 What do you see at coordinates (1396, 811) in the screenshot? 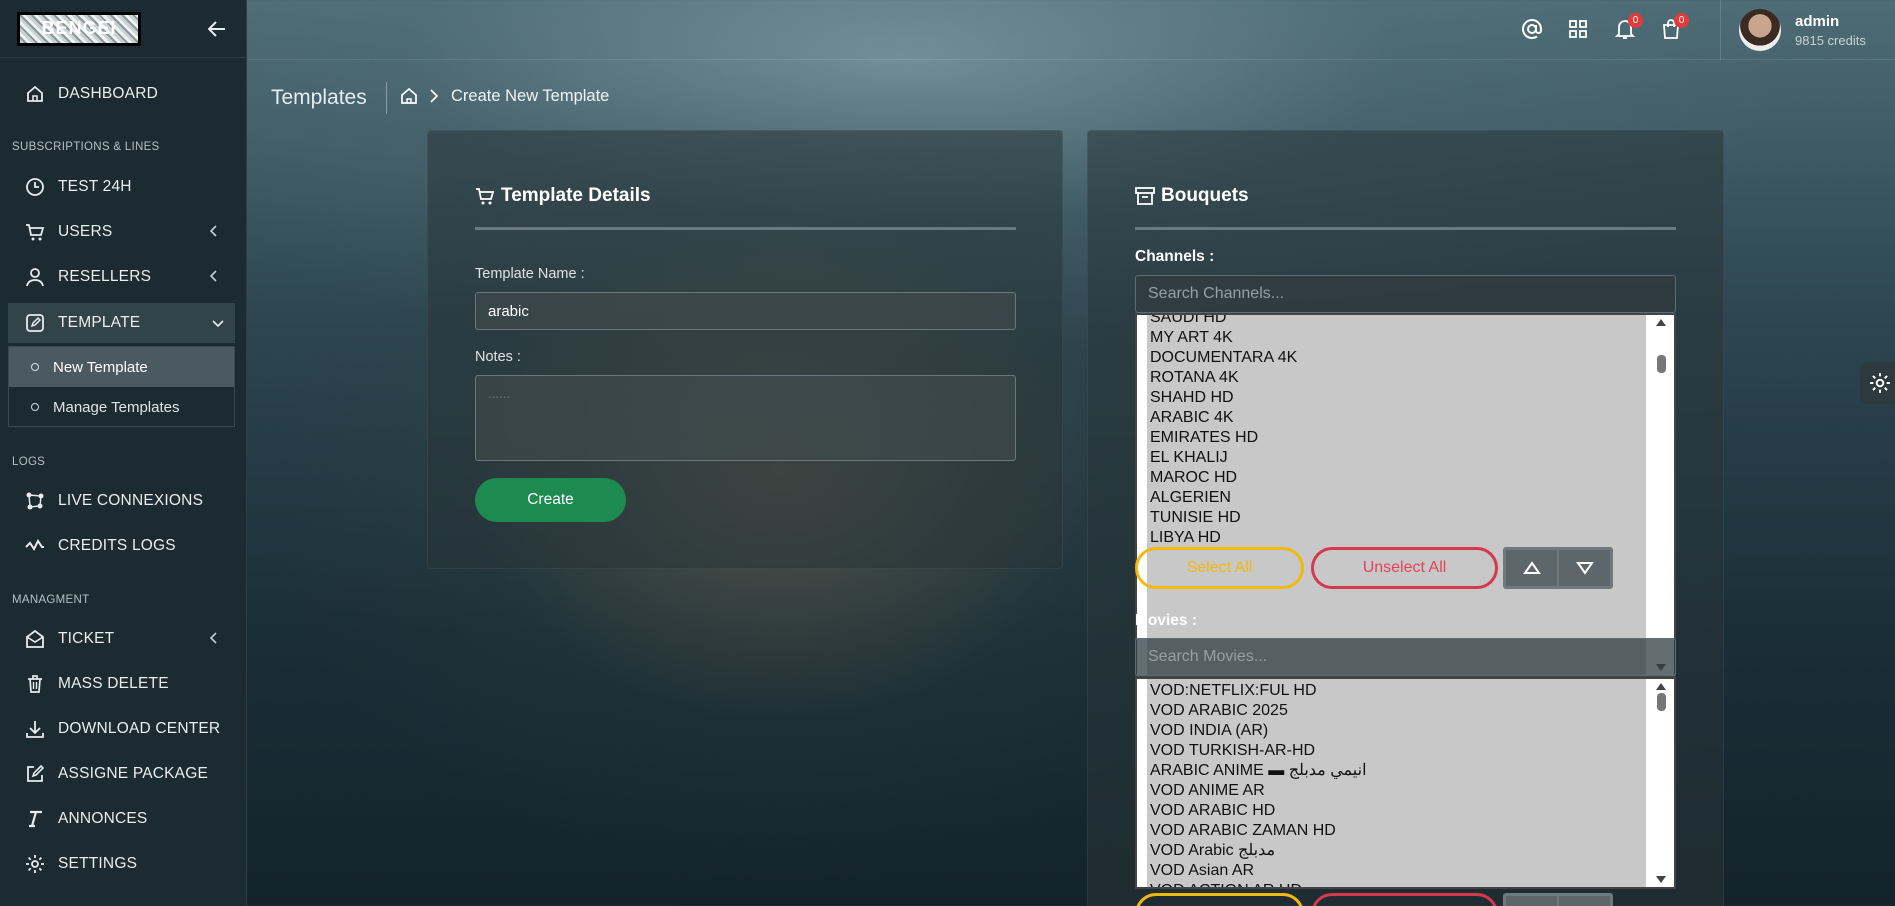
I see `movies-option: VOD ARABIC HD` at bounding box center [1396, 811].